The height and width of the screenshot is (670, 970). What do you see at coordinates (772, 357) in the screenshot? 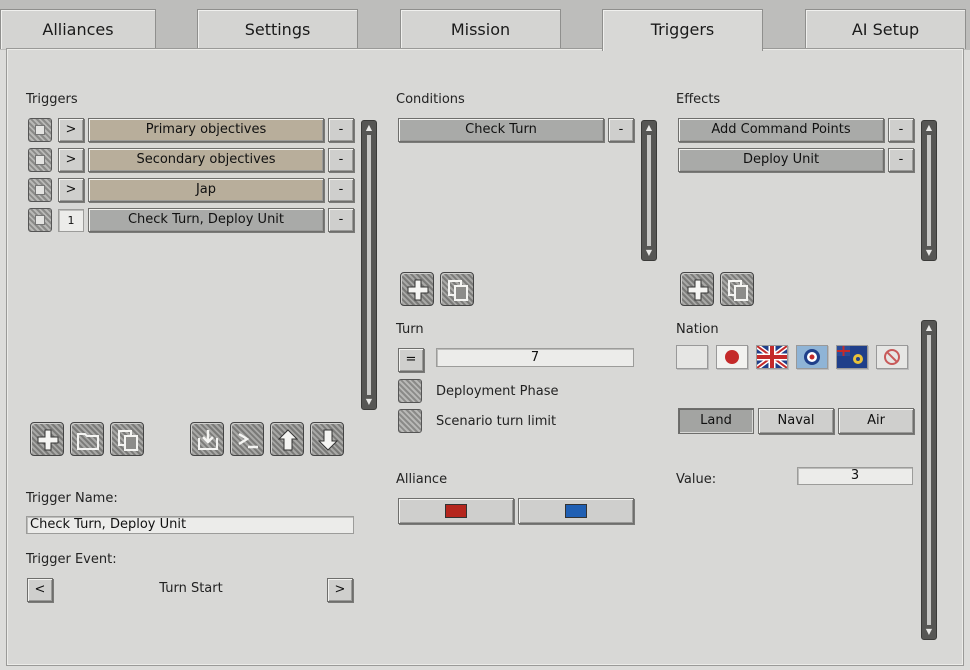
I see `uk-flag-icon` at bounding box center [772, 357].